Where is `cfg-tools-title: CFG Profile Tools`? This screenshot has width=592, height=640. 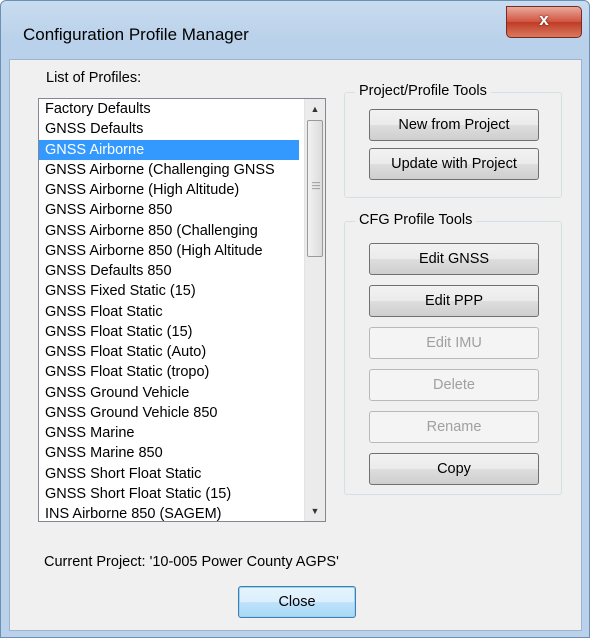
cfg-tools-title: CFG Profile Tools is located at coordinates (416, 220).